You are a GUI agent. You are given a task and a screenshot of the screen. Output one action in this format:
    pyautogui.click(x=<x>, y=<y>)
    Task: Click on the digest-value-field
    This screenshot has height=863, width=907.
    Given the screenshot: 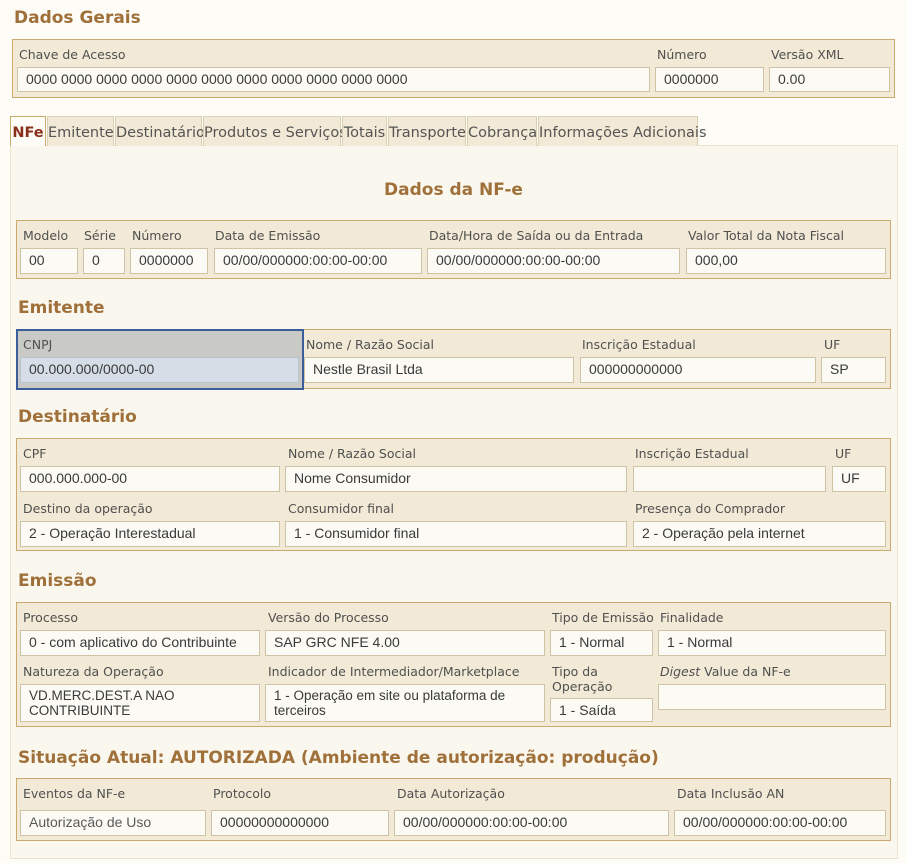 What is the action you would take?
    pyautogui.click(x=772, y=697)
    